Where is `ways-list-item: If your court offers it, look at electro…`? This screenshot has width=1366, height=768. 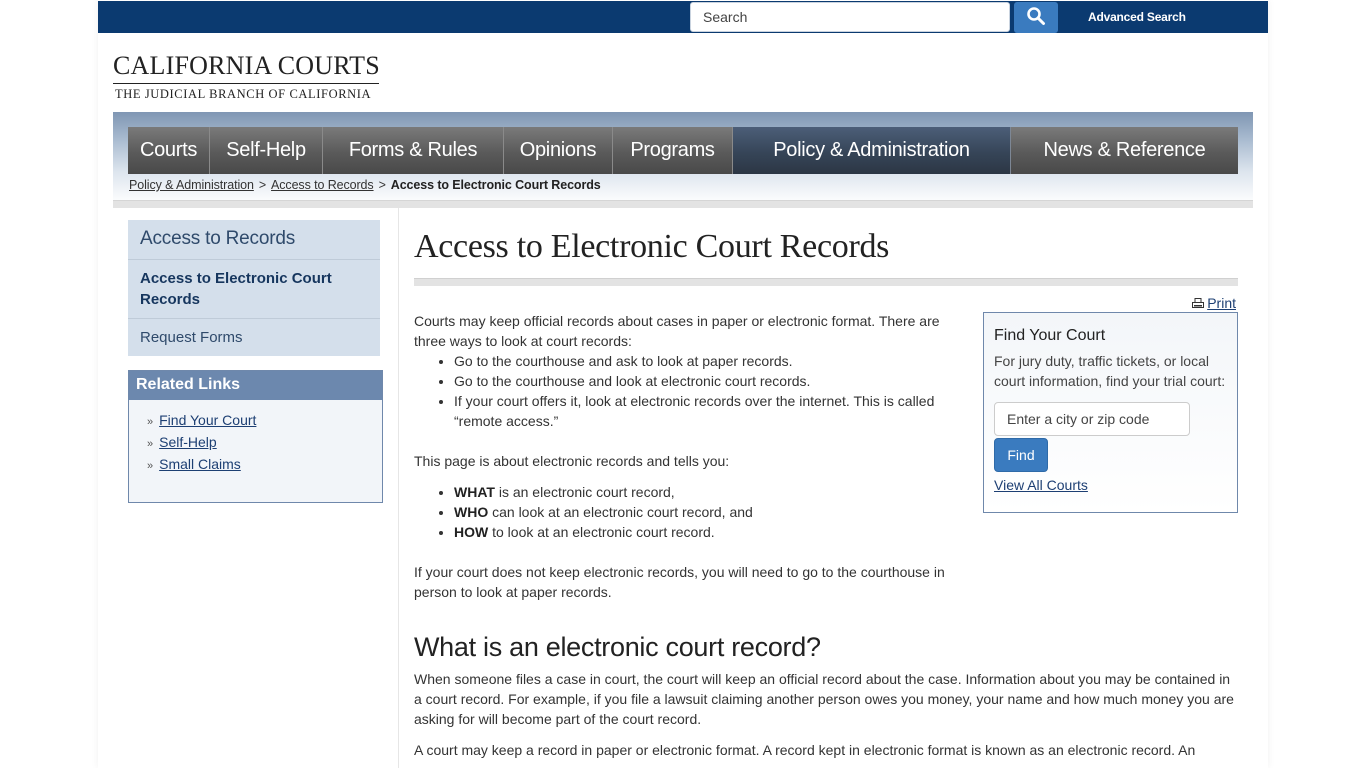
ways-list-item: If your court offers it, look at electro… is located at coordinates (704, 411).